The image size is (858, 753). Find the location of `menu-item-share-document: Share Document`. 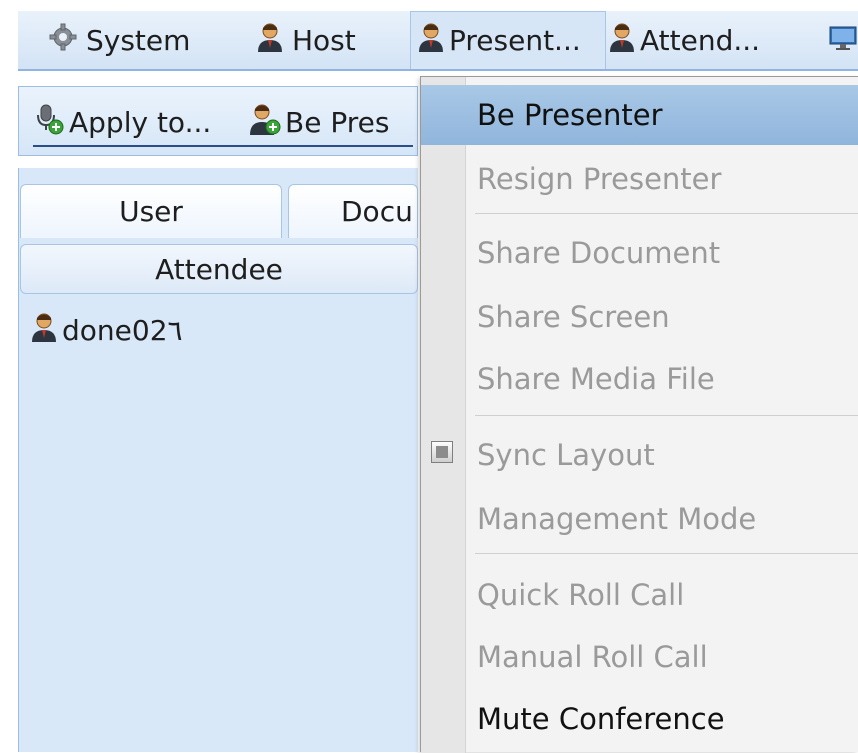

menu-item-share-document: Share Document is located at coordinates (639, 253).